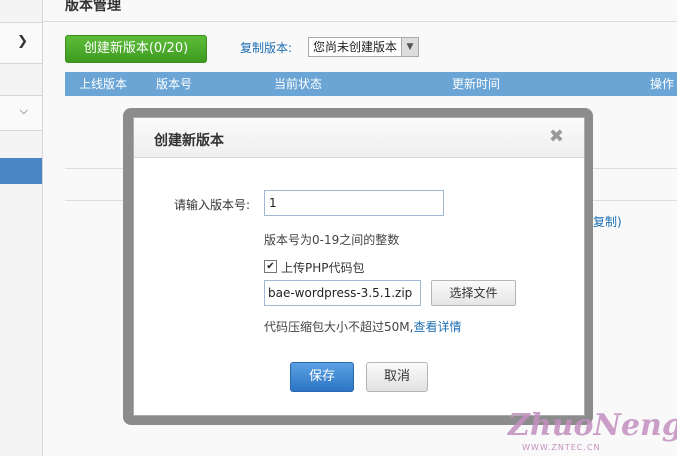 The height and width of the screenshot is (456, 677). I want to click on sidebar-active-item, so click(21, 171).